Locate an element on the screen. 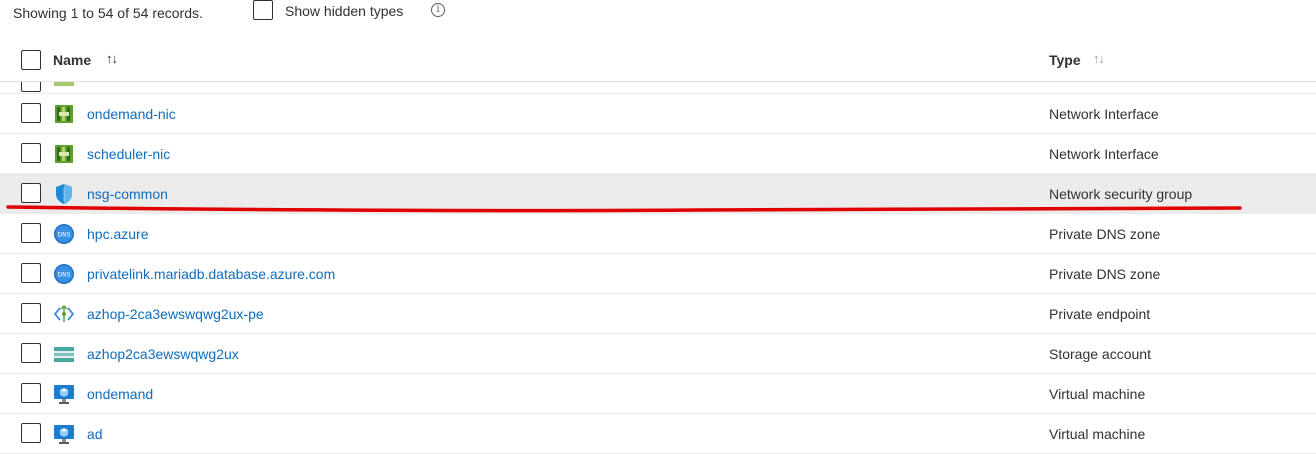 The image size is (1316, 454). resource-icon is located at coordinates (64, 84).